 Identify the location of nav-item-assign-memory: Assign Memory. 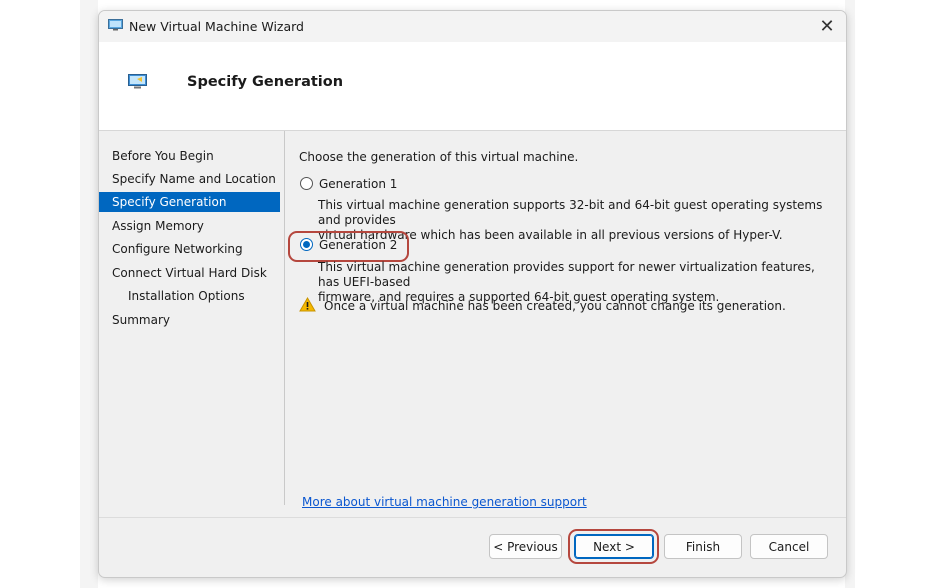
(189, 226).